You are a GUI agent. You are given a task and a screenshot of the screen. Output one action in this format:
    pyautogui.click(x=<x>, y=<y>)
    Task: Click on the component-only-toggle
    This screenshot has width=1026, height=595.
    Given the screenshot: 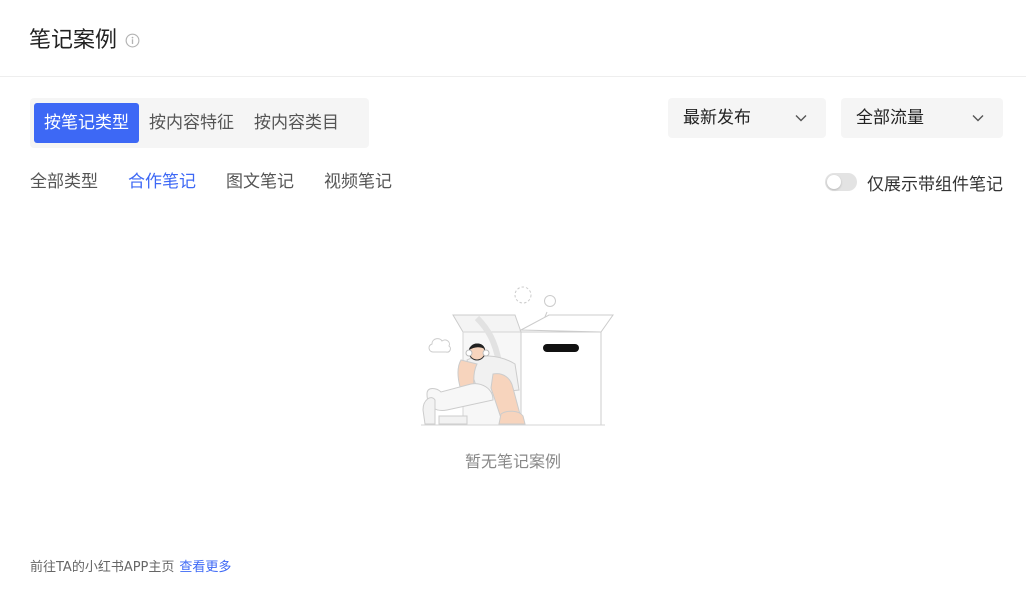 What is the action you would take?
    pyautogui.click(x=841, y=182)
    